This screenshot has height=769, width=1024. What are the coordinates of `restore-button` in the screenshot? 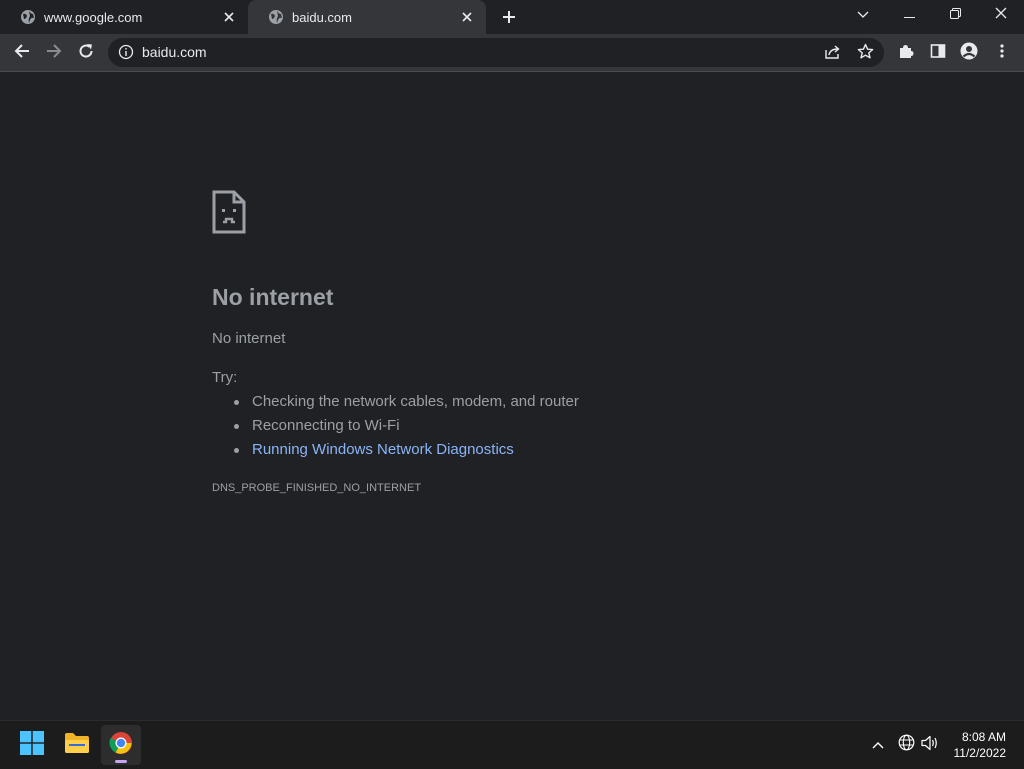 It's located at (955, 15).